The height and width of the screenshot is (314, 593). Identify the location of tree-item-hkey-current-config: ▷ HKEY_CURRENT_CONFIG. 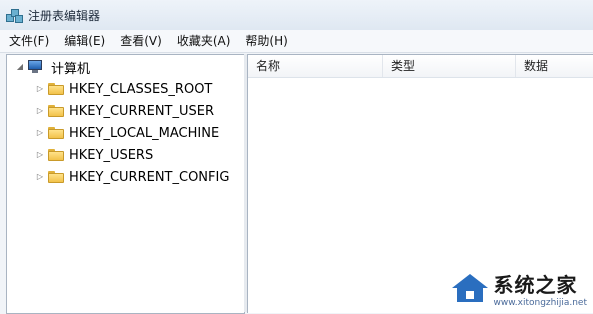
(132, 177).